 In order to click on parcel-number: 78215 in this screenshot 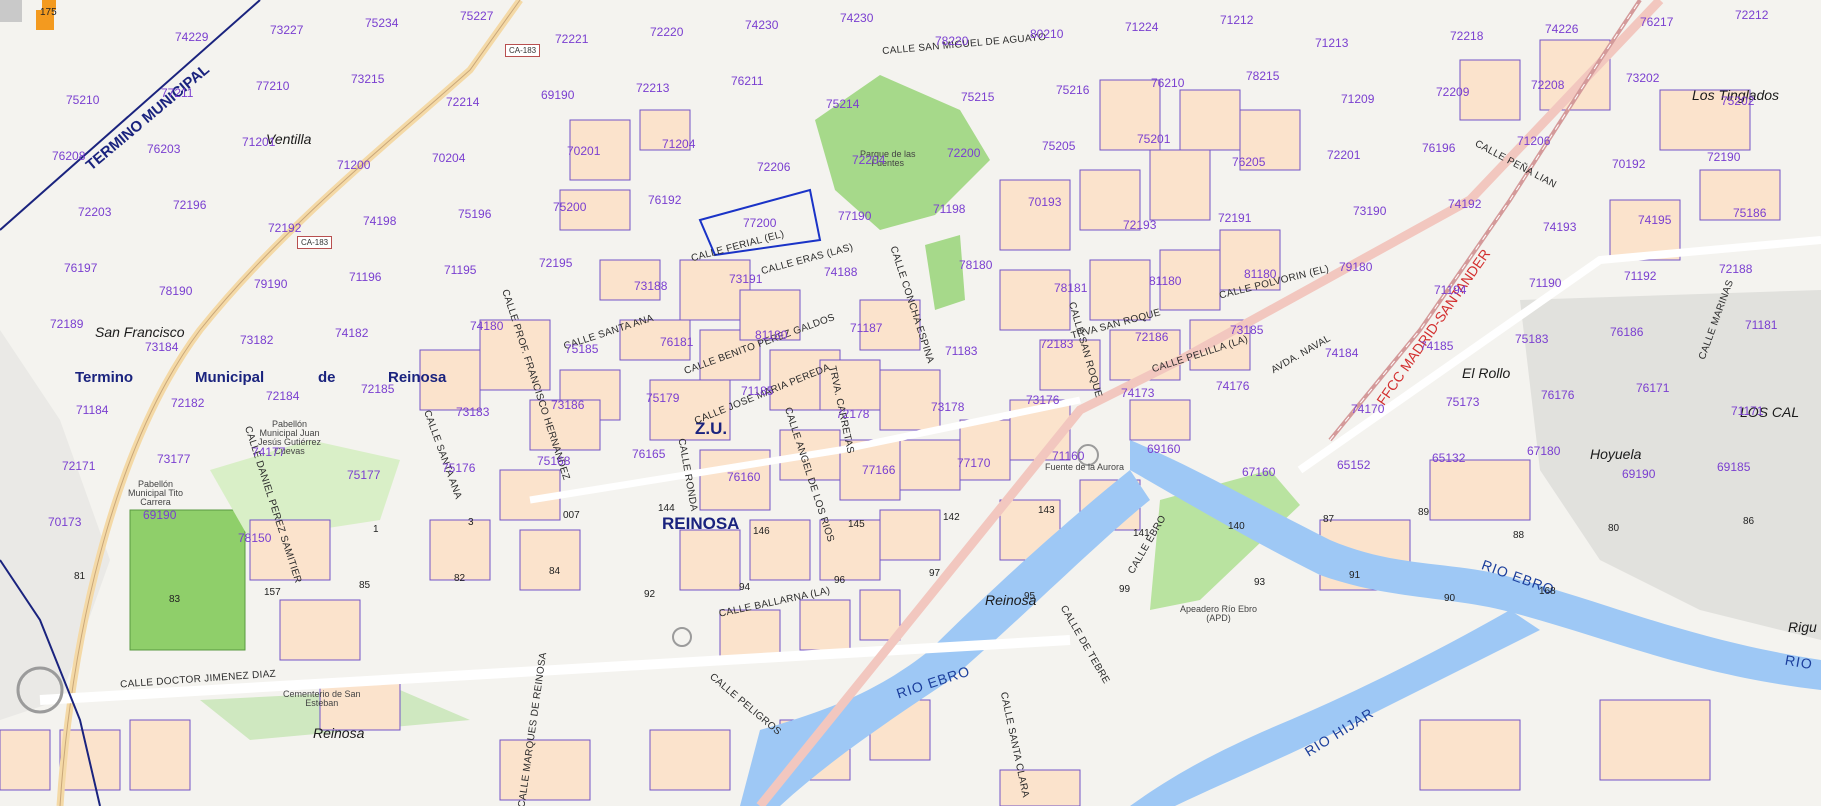, I will do `click(1263, 76)`.